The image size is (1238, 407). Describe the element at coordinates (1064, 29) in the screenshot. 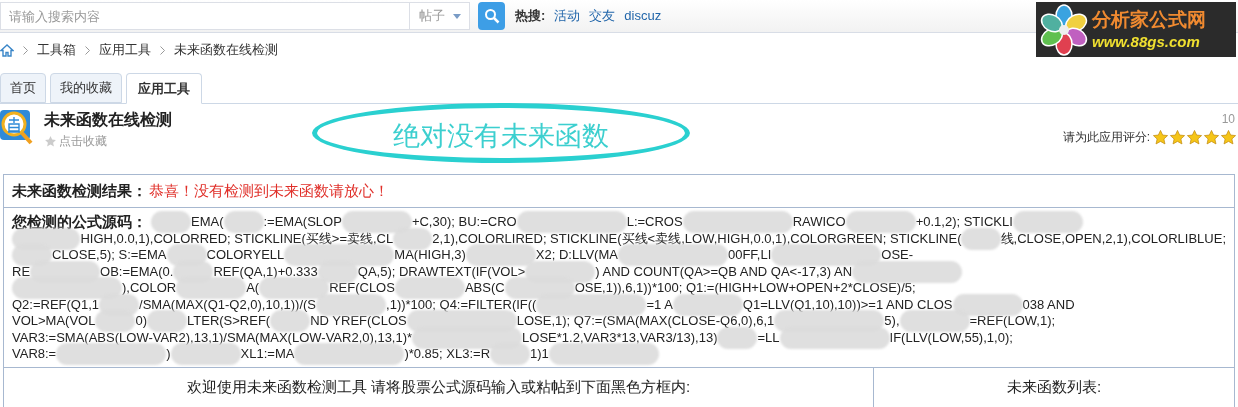

I see `flower-icon` at that location.